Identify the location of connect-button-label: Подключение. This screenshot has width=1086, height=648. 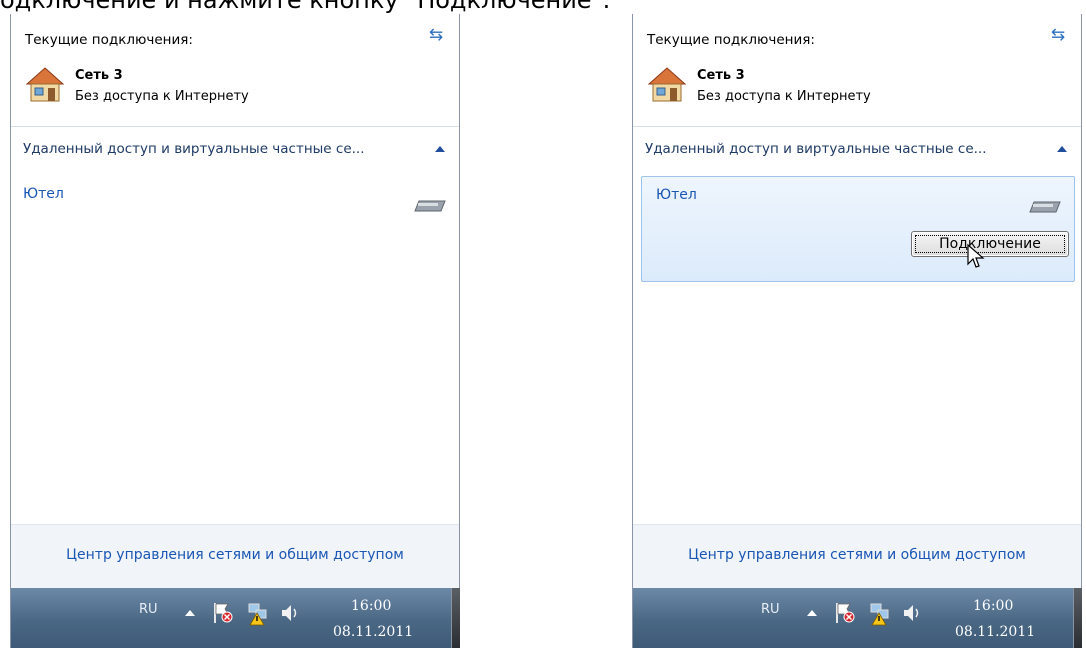
(990, 244).